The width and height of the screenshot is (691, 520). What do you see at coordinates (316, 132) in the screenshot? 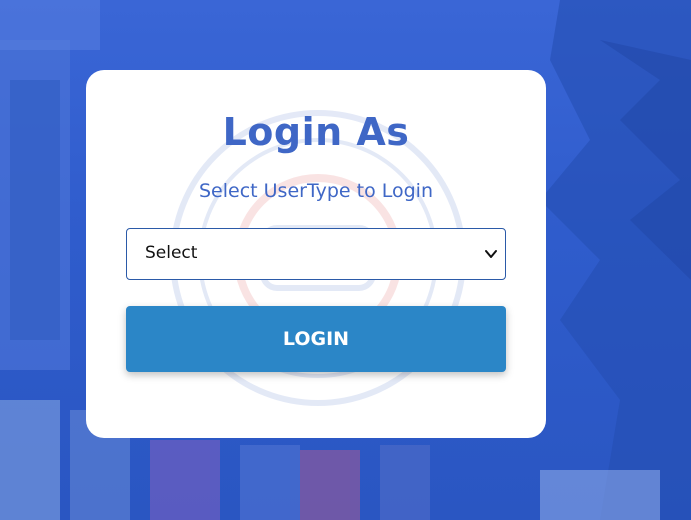
I see `page-title: Login As` at bounding box center [316, 132].